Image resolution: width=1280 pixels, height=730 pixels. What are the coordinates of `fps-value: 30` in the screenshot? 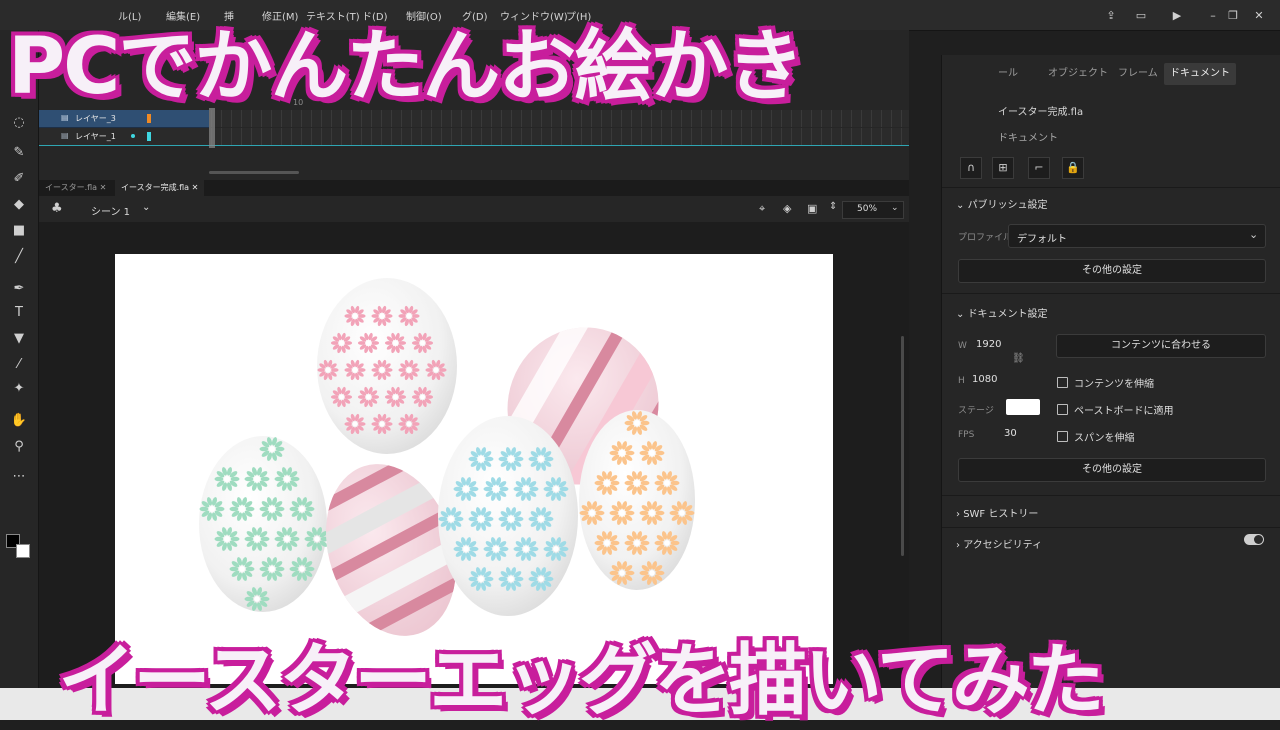 It's located at (1010, 433).